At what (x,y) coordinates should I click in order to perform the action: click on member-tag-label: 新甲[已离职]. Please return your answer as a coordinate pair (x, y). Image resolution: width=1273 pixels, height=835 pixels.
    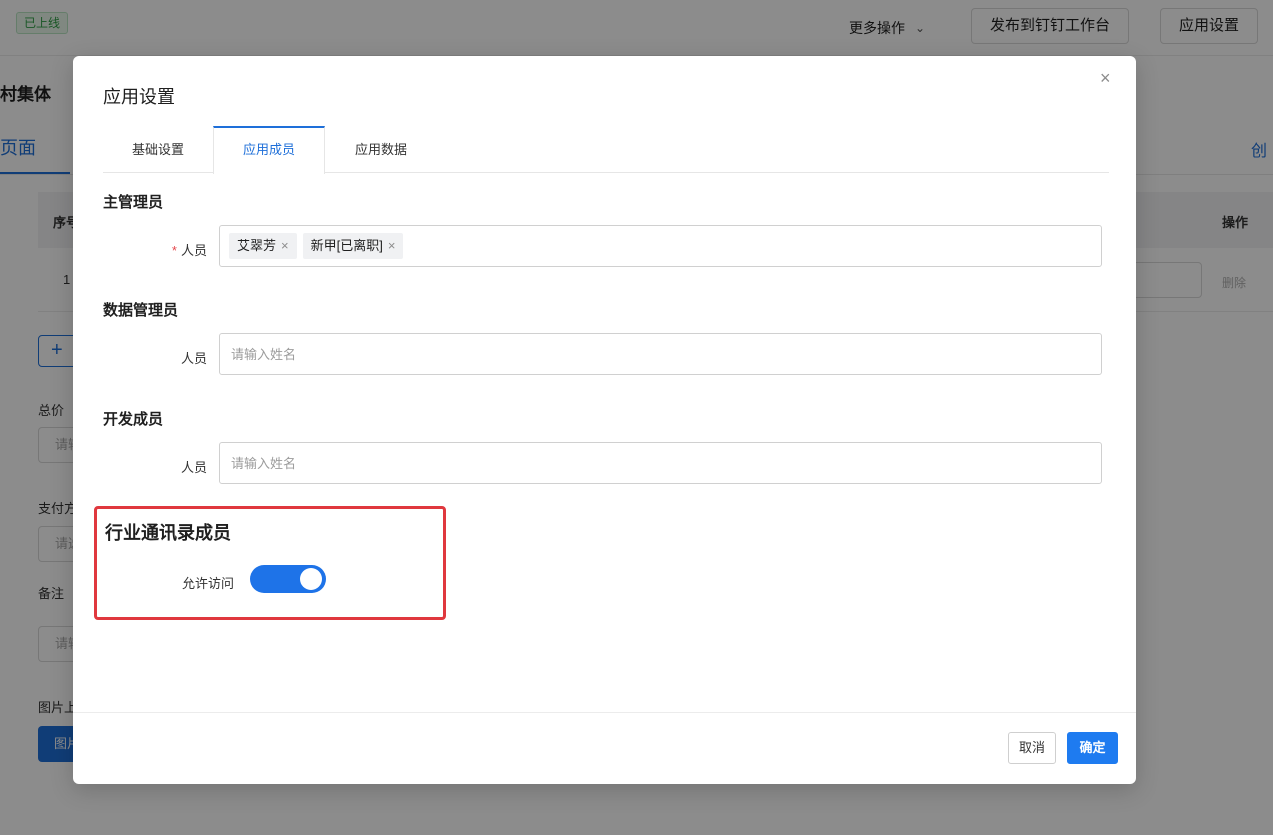
    Looking at the image, I should click on (346, 245).